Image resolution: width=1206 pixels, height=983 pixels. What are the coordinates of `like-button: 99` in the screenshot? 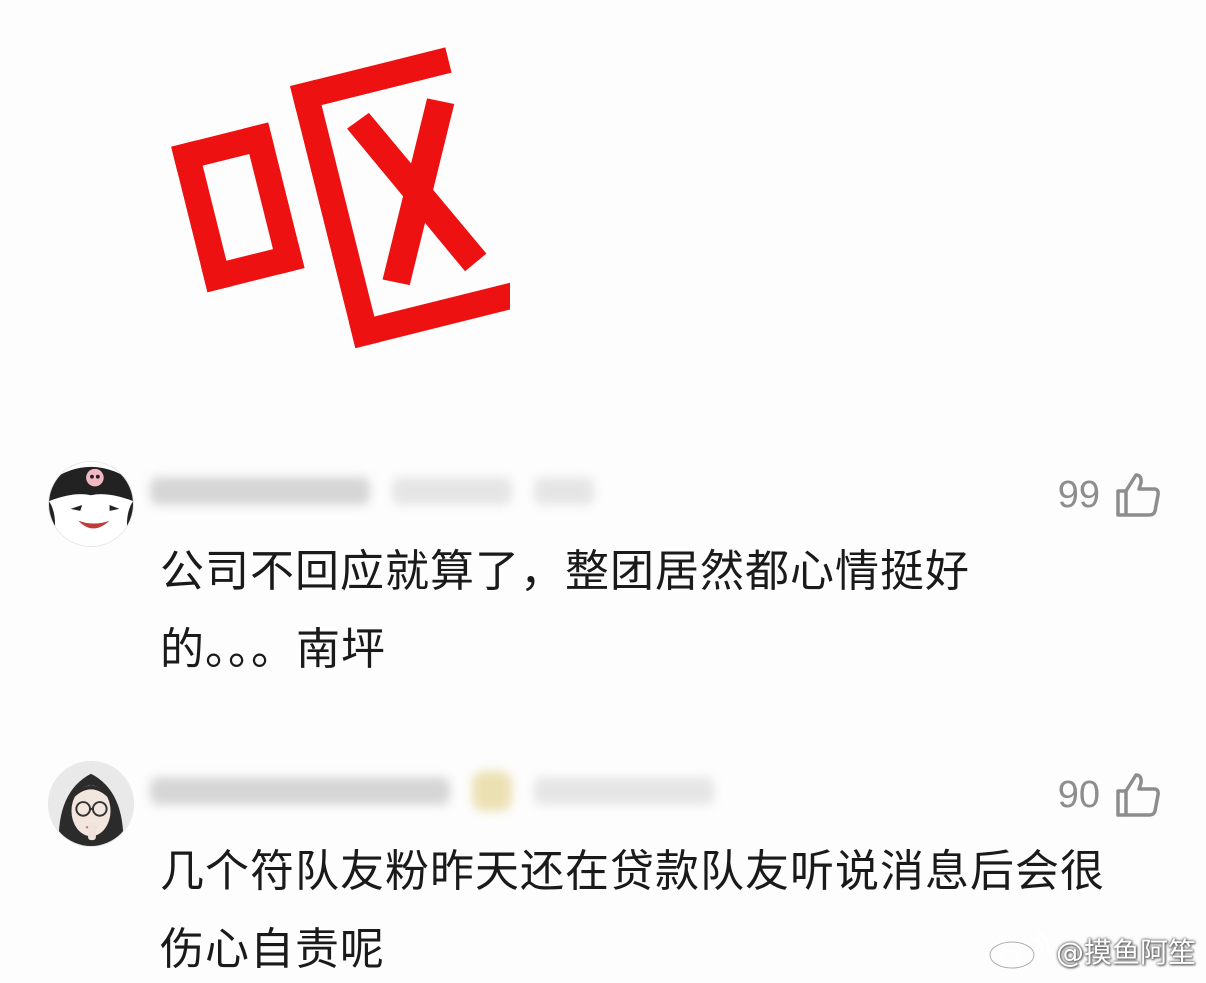 It's located at (1110, 495).